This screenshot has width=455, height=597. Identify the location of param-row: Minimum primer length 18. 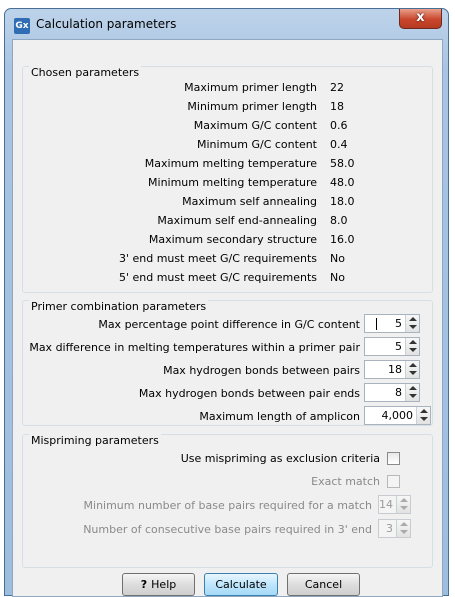
(228, 107).